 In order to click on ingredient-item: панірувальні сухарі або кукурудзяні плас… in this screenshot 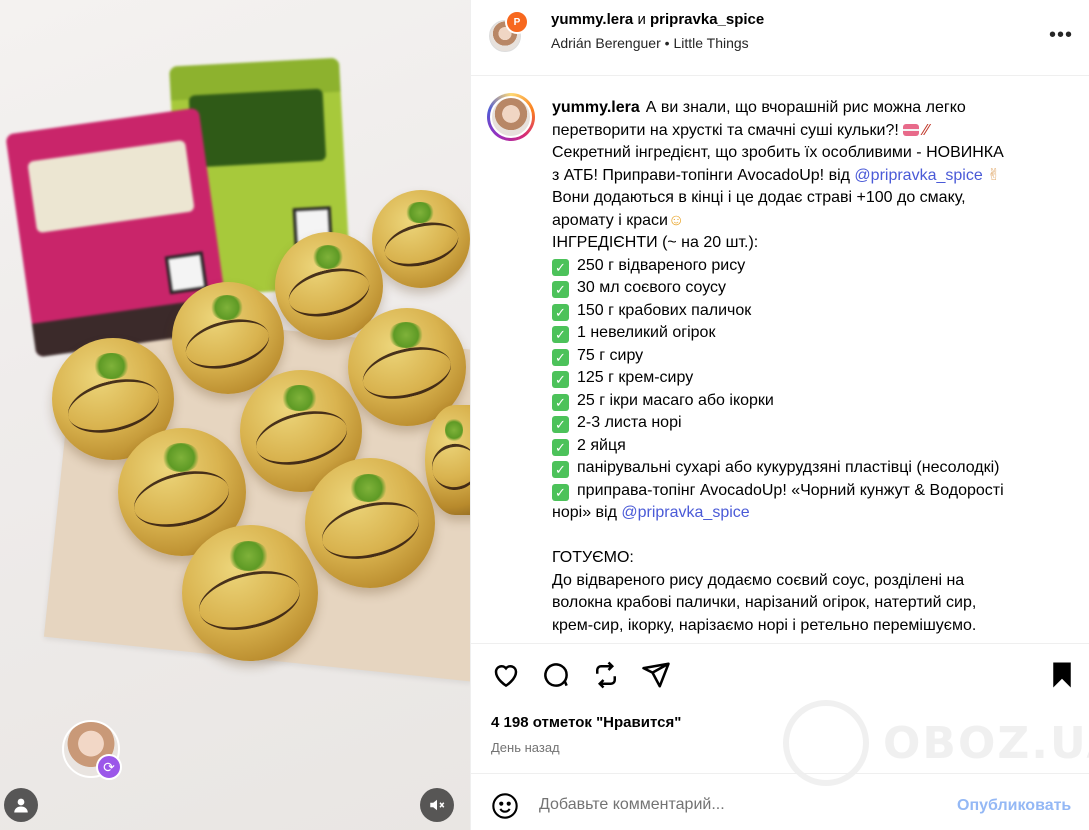, I will do `click(788, 467)`.